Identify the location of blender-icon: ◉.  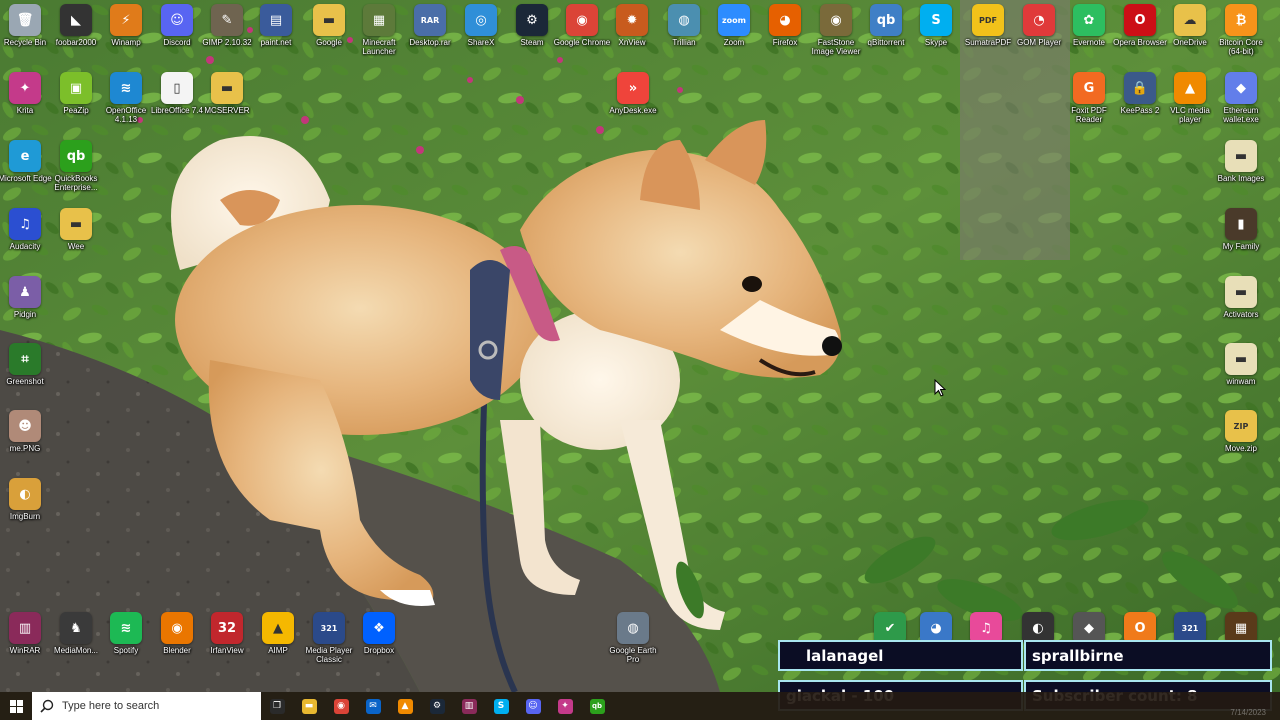
(177, 628).